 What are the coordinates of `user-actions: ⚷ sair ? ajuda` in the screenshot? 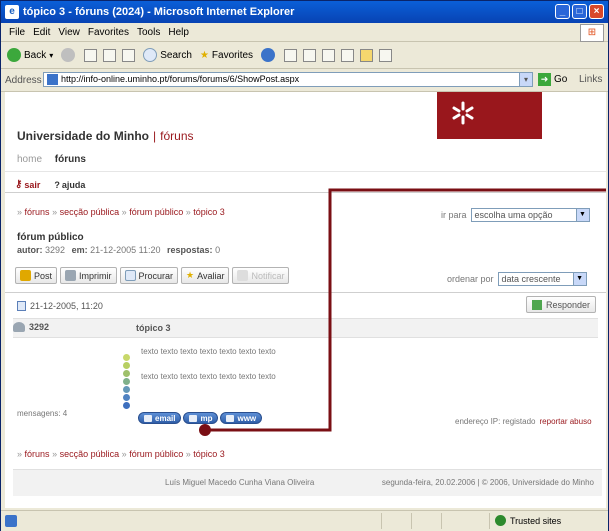 It's located at (50, 184).